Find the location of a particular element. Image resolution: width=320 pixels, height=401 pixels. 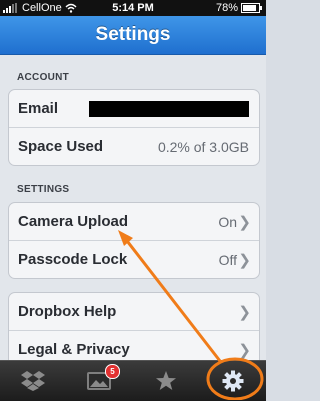

passcode-lock-label: Passcode Lock is located at coordinates (73, 259).